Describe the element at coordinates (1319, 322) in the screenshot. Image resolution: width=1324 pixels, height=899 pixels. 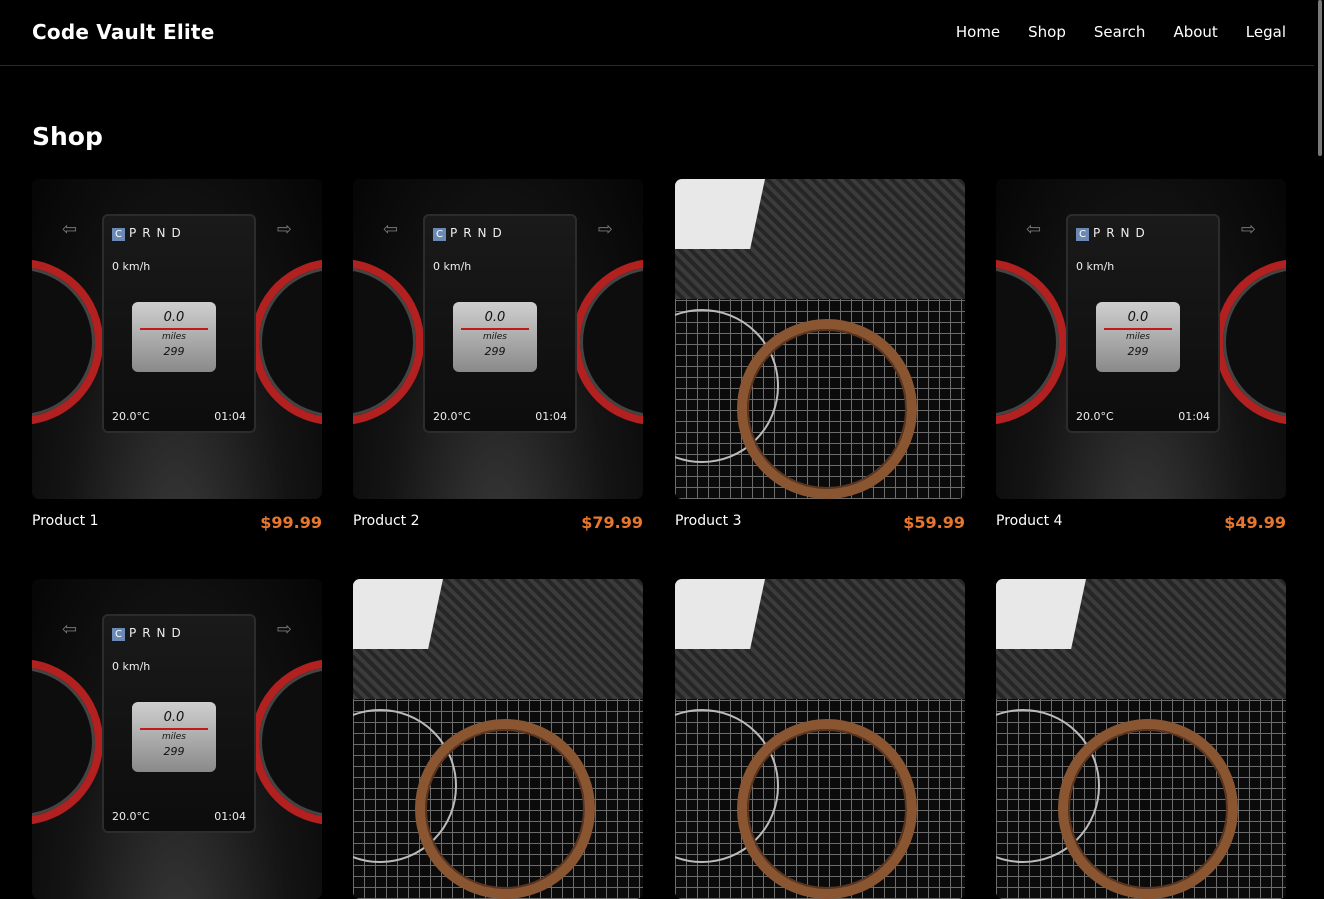
I see `scrollbar` at that location.